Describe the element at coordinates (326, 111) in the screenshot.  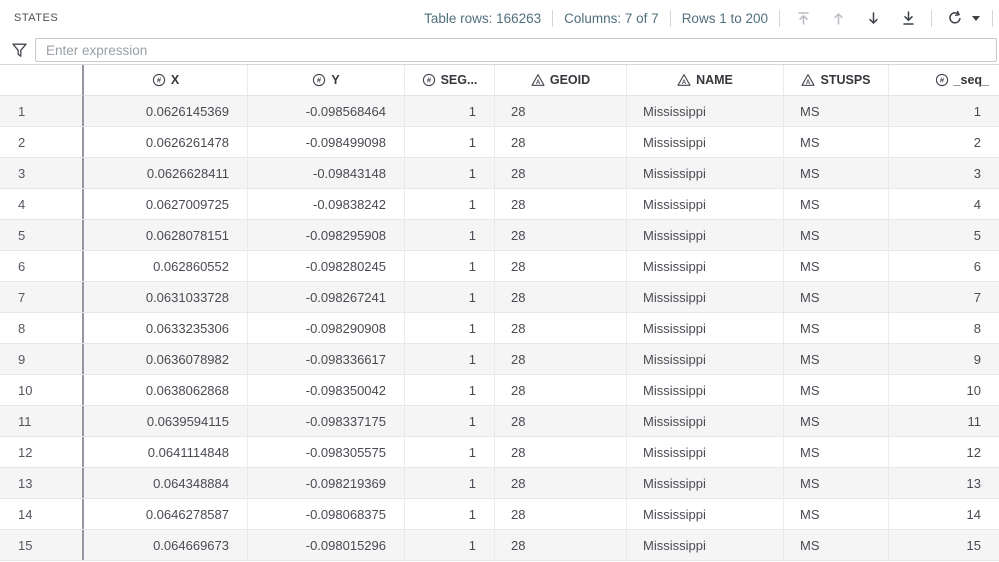
I see `table-cell: -0.098568464` at that location.